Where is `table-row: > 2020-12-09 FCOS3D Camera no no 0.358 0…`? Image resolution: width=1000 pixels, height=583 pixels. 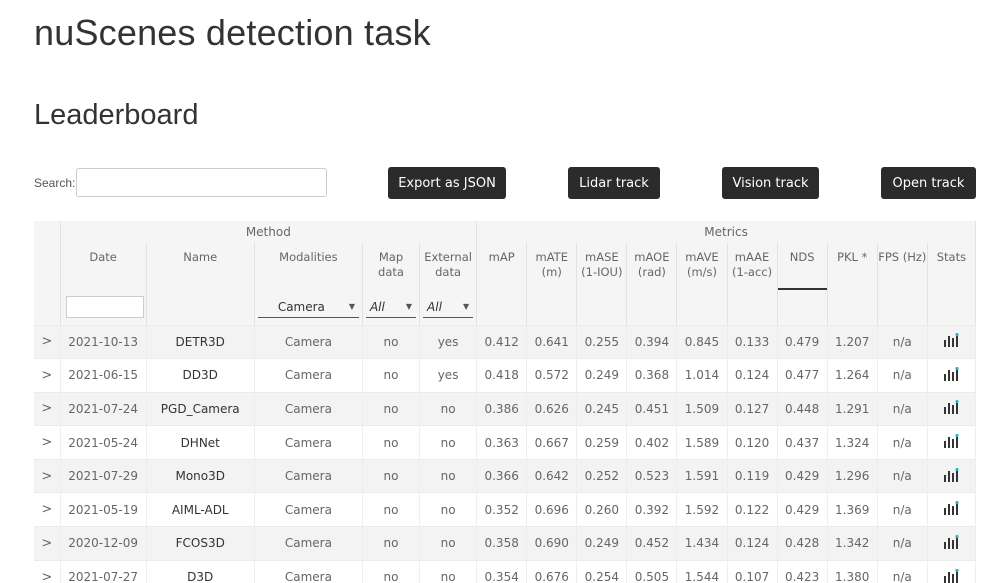
table-row: > 2020-12-09 FCOS3D Camera no no 0.358 0… is located at coordinates (505, 543).